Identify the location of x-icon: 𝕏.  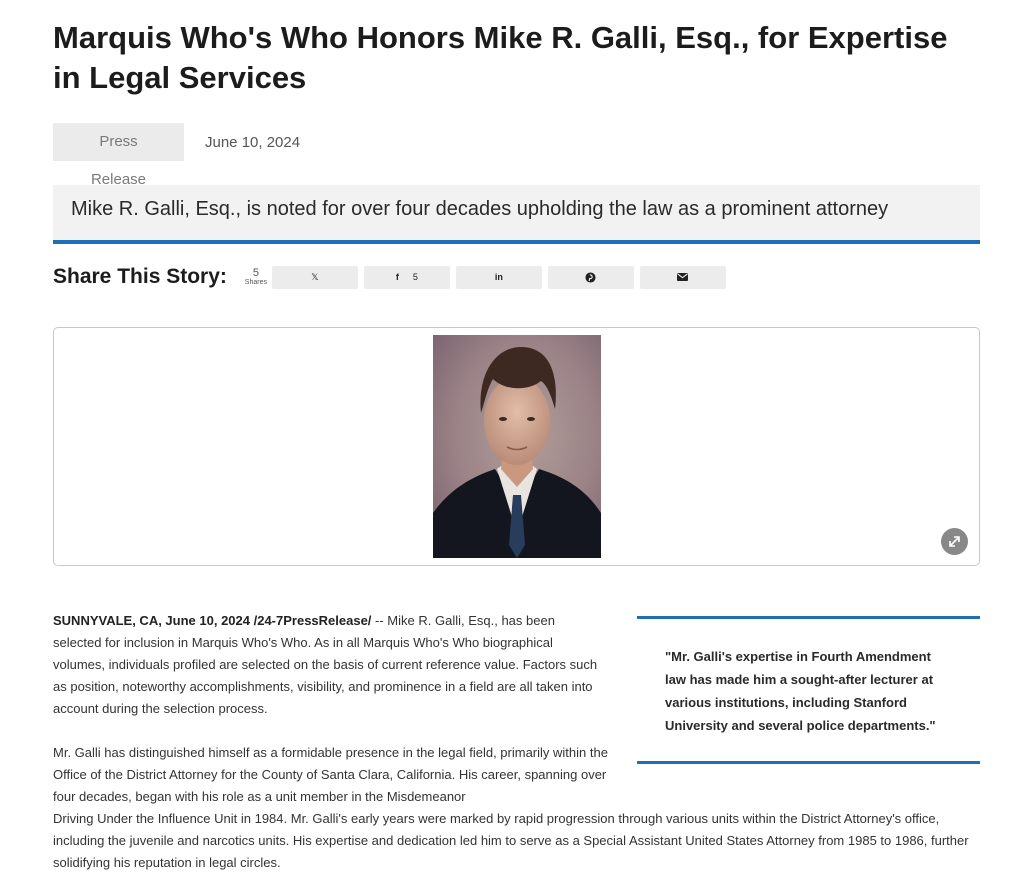
(315, 276).